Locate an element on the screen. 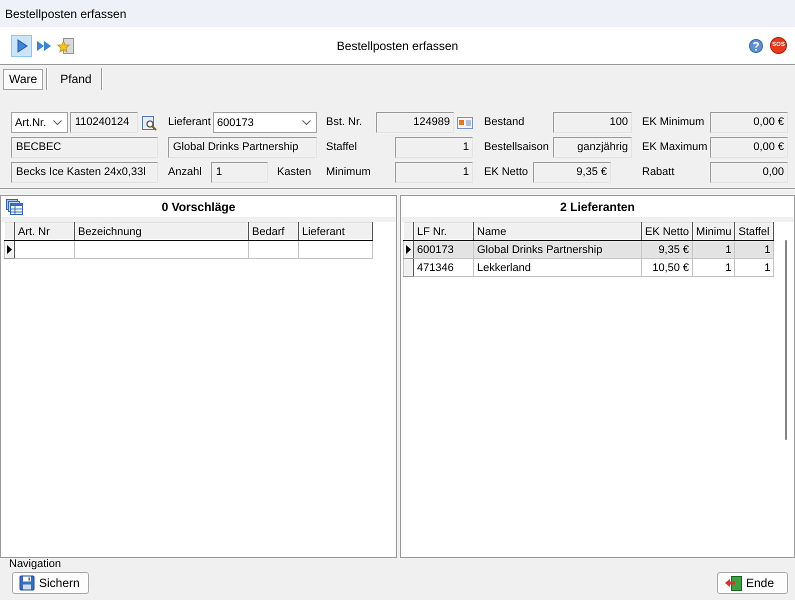 This screenshot has height=600, width=795. table-cell: 600173 is located at coordinates (444, 249).